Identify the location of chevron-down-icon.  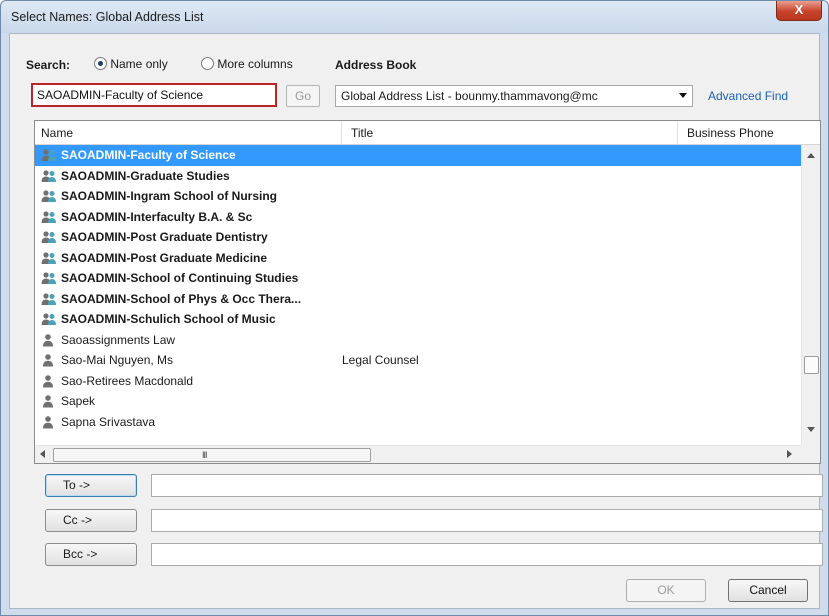
(683, 95).